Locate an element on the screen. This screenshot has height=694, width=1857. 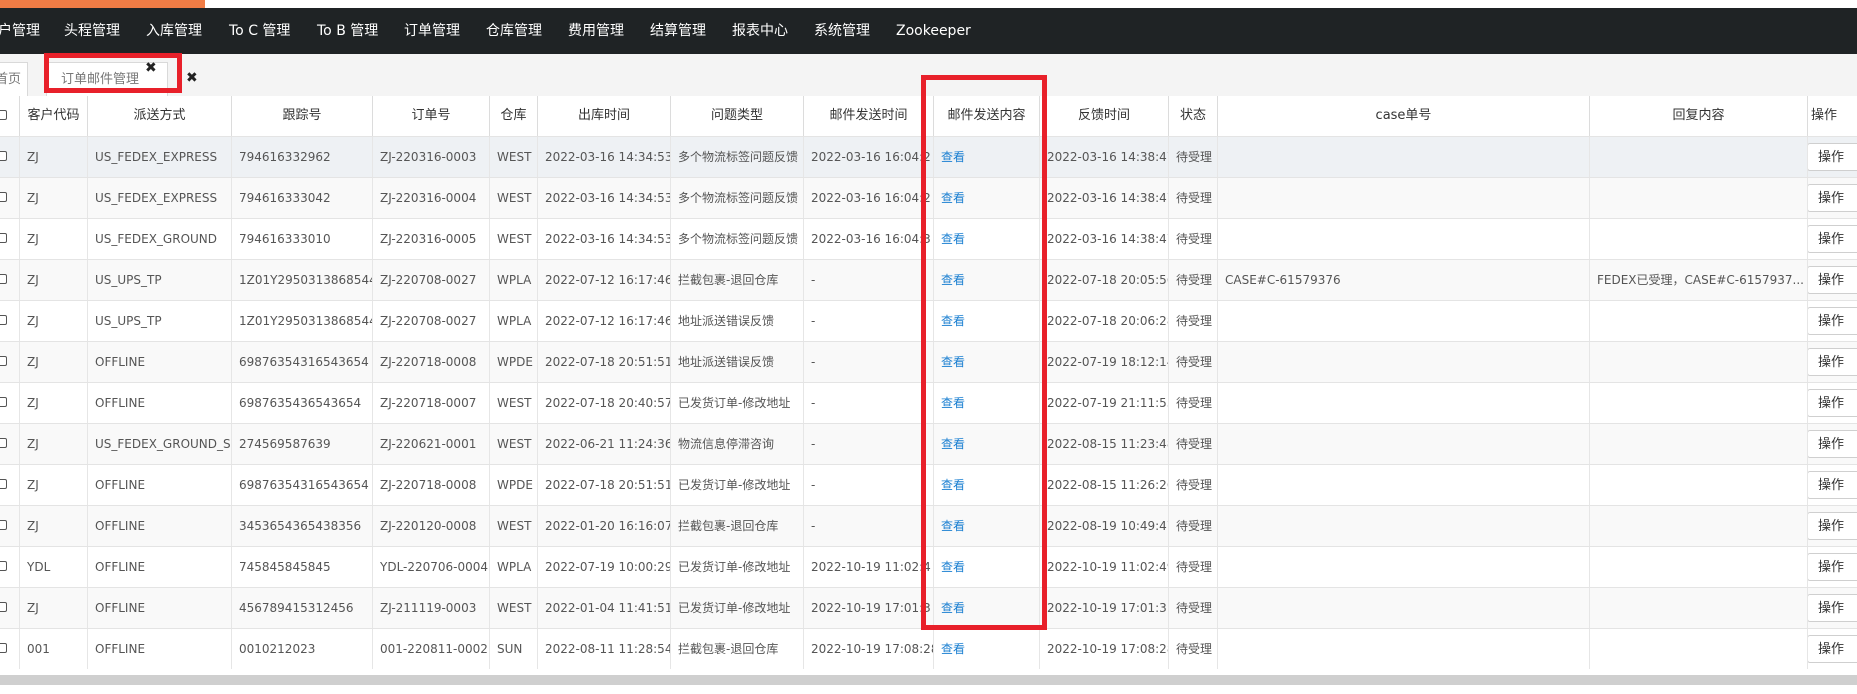
nav-item-warehouse: 仓库管理 is located at coordinates (514, 31).